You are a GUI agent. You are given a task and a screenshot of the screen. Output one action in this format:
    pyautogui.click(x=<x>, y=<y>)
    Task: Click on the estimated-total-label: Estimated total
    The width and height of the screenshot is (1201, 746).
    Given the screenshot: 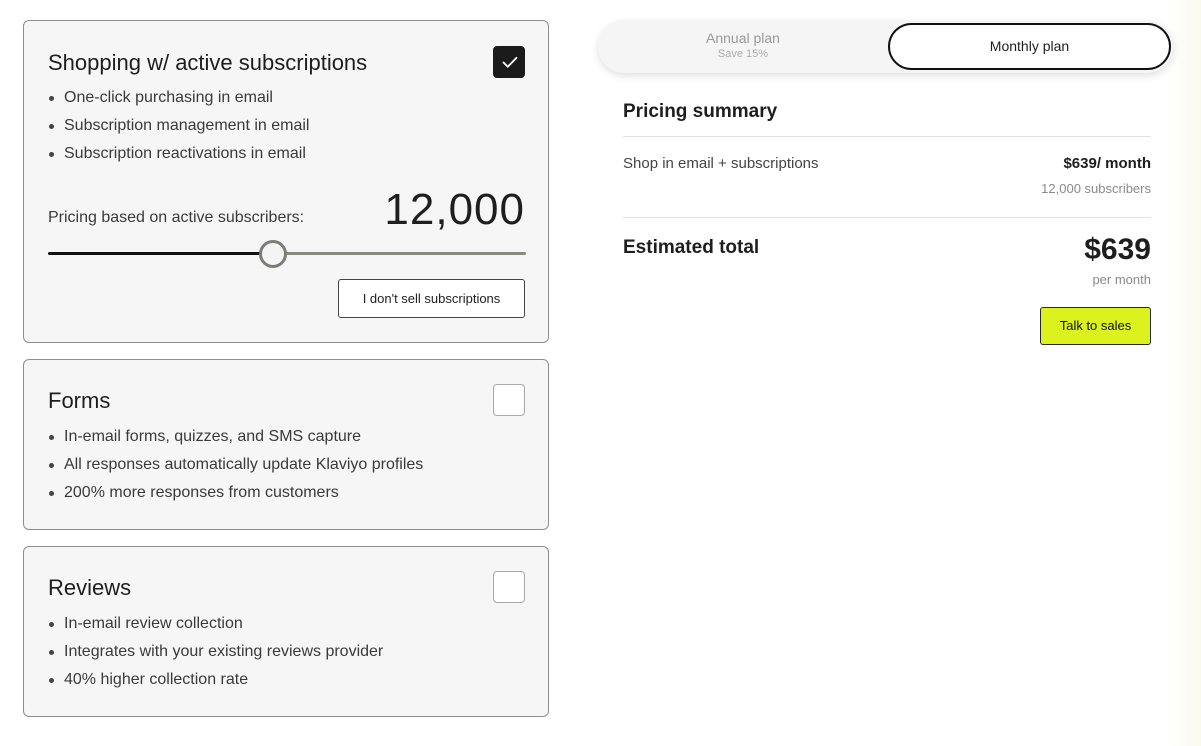 What is the action you would take?
    pyautogui.click(x=691, y=247)
    